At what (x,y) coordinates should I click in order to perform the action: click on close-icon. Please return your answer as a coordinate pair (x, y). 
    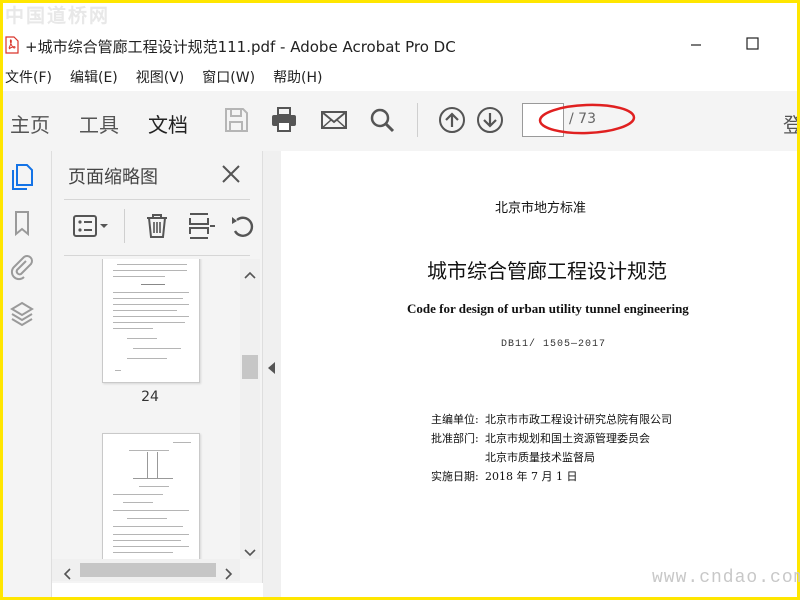
    Looking at the image, I should click on (231, 174).